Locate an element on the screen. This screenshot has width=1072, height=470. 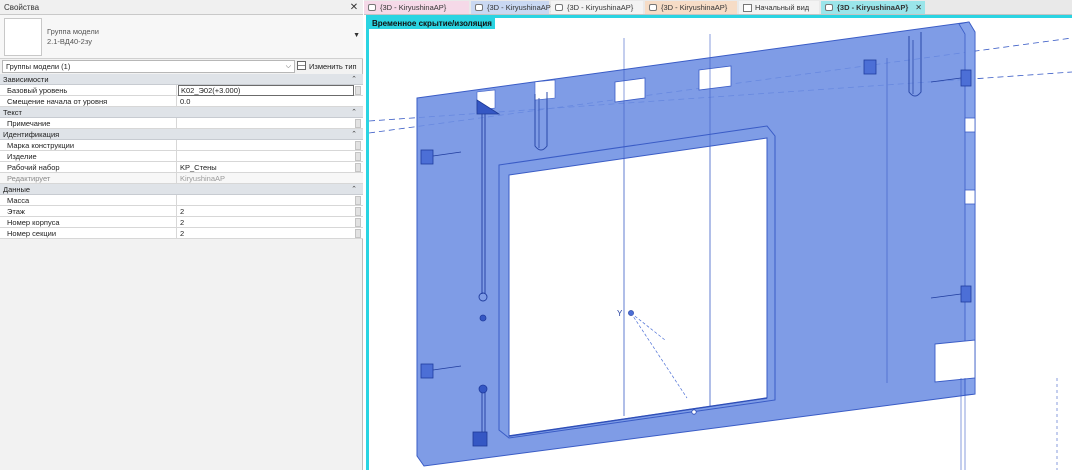
section-no-field: 2 is located at coordinates (266, 233).